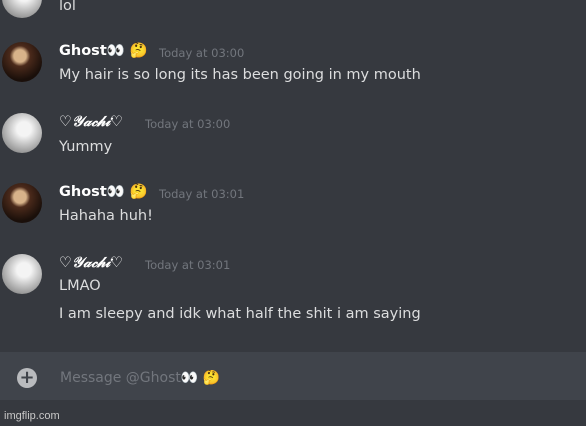 The width and height of the screenshot is (586, 426). What do you see at coordinates (67, 7) in the screenshot?
I see `message-text: lol` at bounding box center [67, 7].